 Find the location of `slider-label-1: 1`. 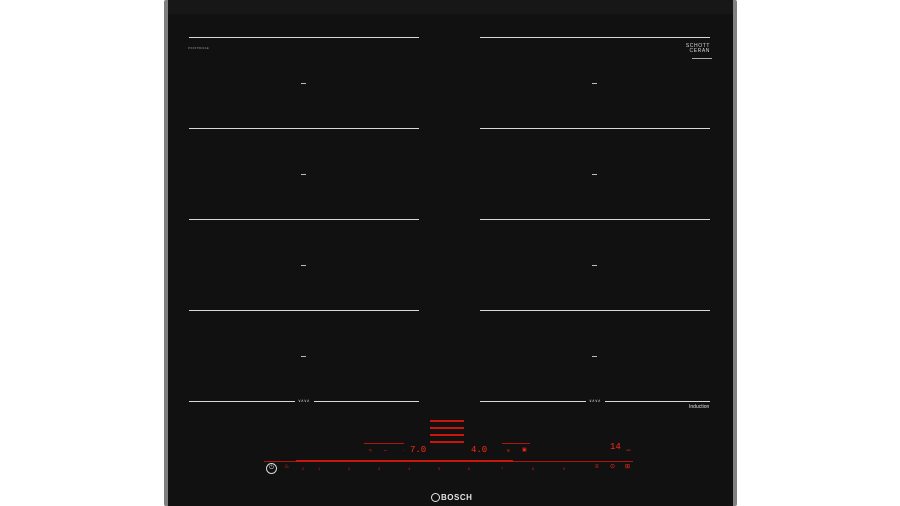

slider-label-1: 1 is located at coordinates (319, 469).